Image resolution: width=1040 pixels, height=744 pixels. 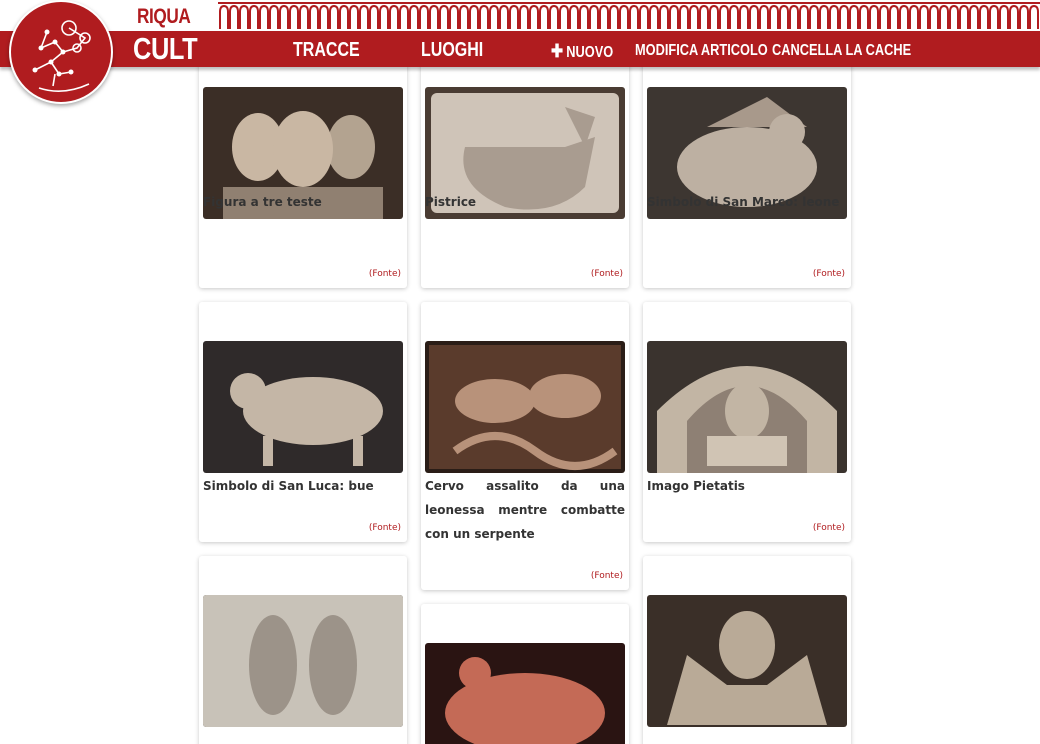 What do you see at coordinates (326, 50) in the screenshot?
I see `nav-tracce: TRACCE` at bounding box center [326, 50].